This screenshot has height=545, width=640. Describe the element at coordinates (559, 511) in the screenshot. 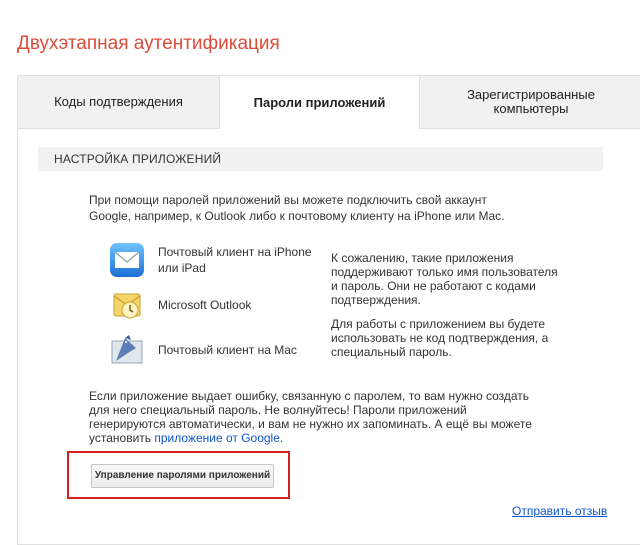

I see `send-feedback-link: Отправить отзыв` at that location.